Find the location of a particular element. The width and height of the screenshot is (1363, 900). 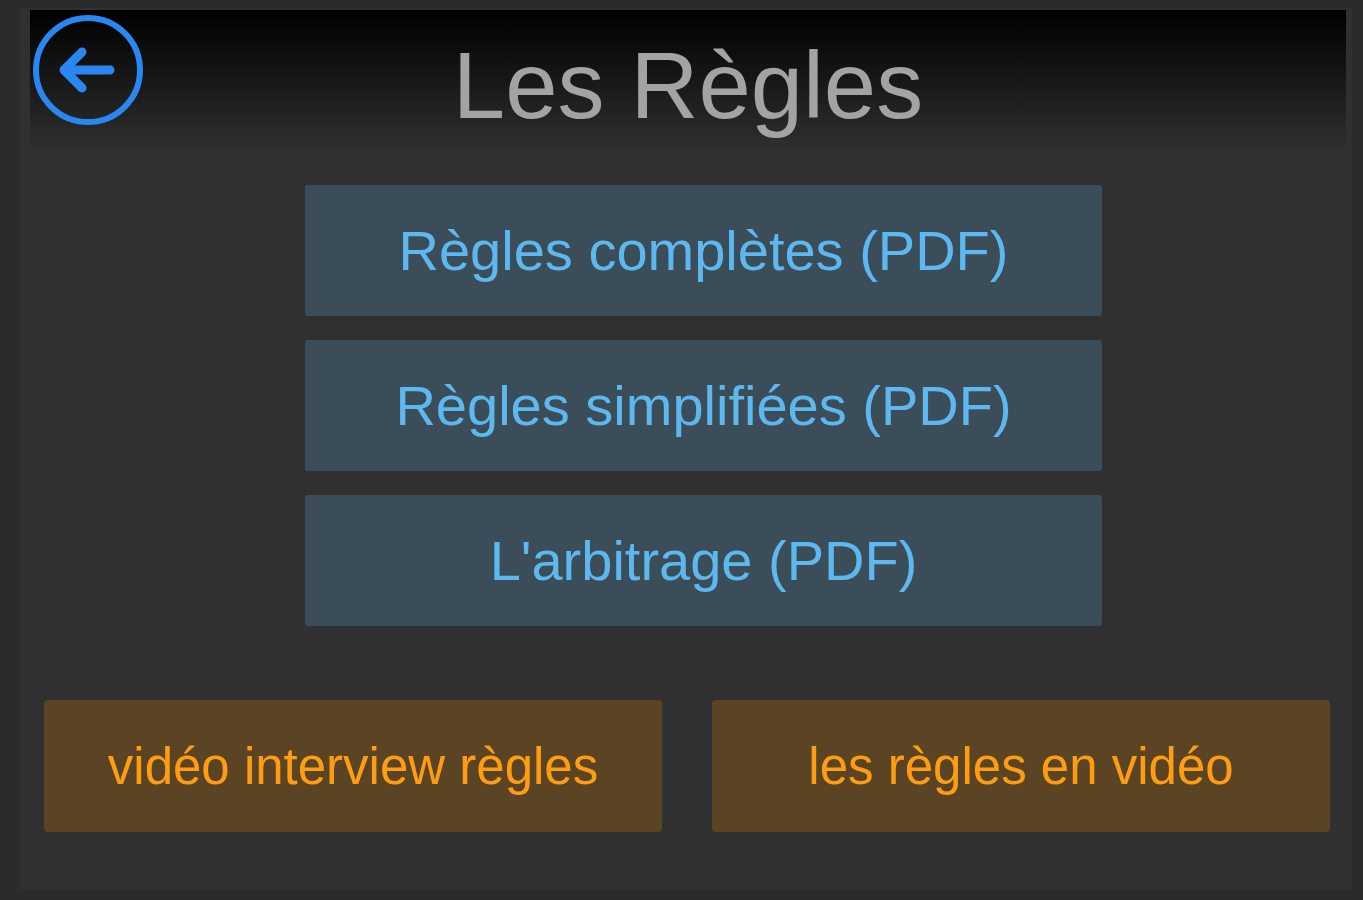

video-button: vidéo interview règles is located at coordinates (353, 766).